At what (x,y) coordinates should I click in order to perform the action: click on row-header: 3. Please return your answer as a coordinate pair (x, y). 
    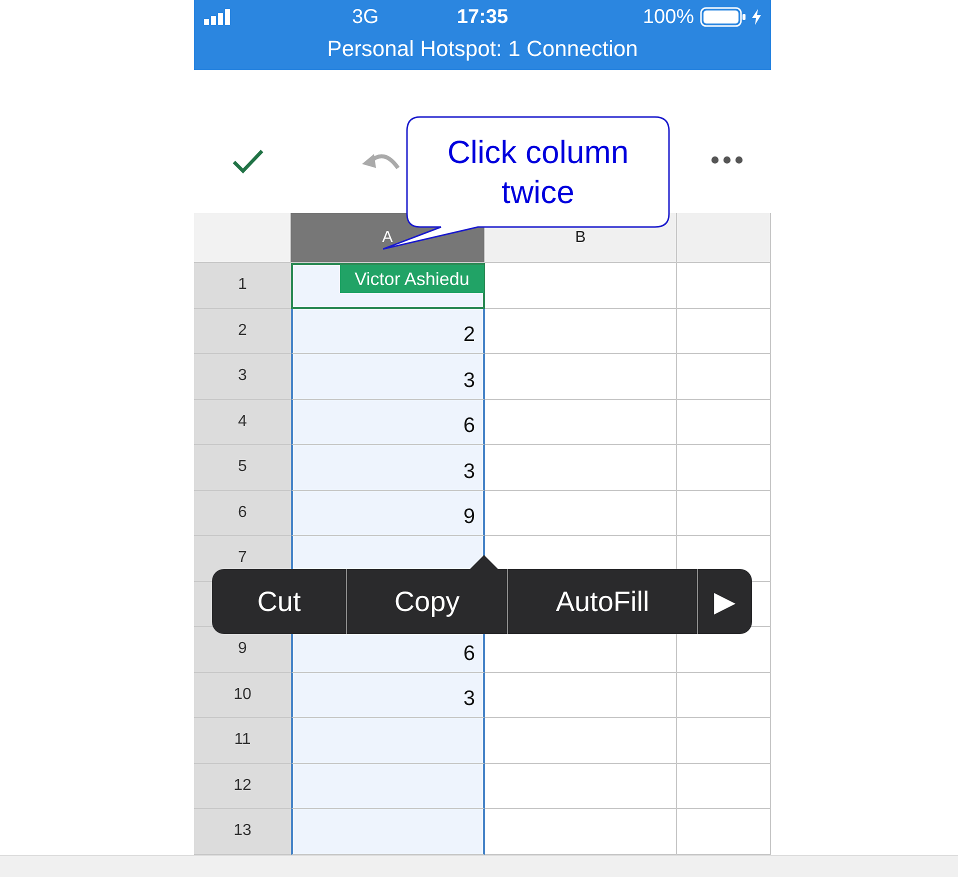
    Looking at the image, I should click on (242, 377).